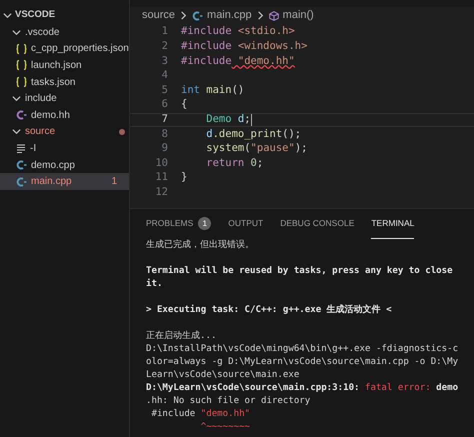 This screenshot has width=474, height=437. What do you see at coordinates (64, 32) in the screenshot?
I see `folder-item: .vscode` at bounding box center [64, 32].